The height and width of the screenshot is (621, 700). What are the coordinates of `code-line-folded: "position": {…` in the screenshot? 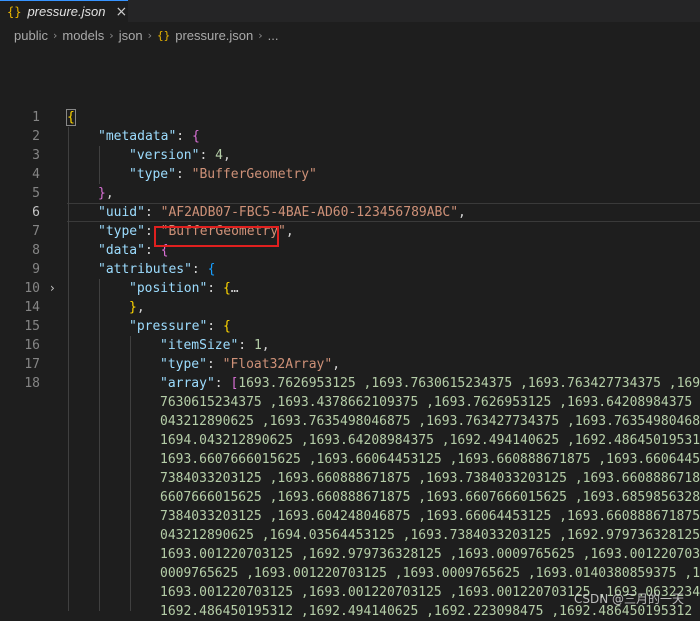 It's located at (184, 288).